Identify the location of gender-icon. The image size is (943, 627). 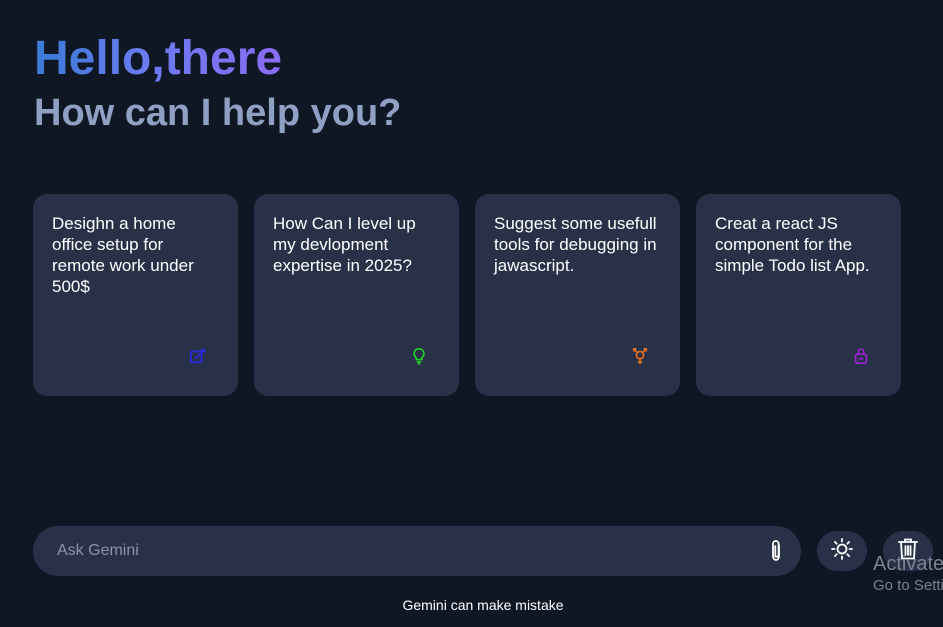
(640, 356).